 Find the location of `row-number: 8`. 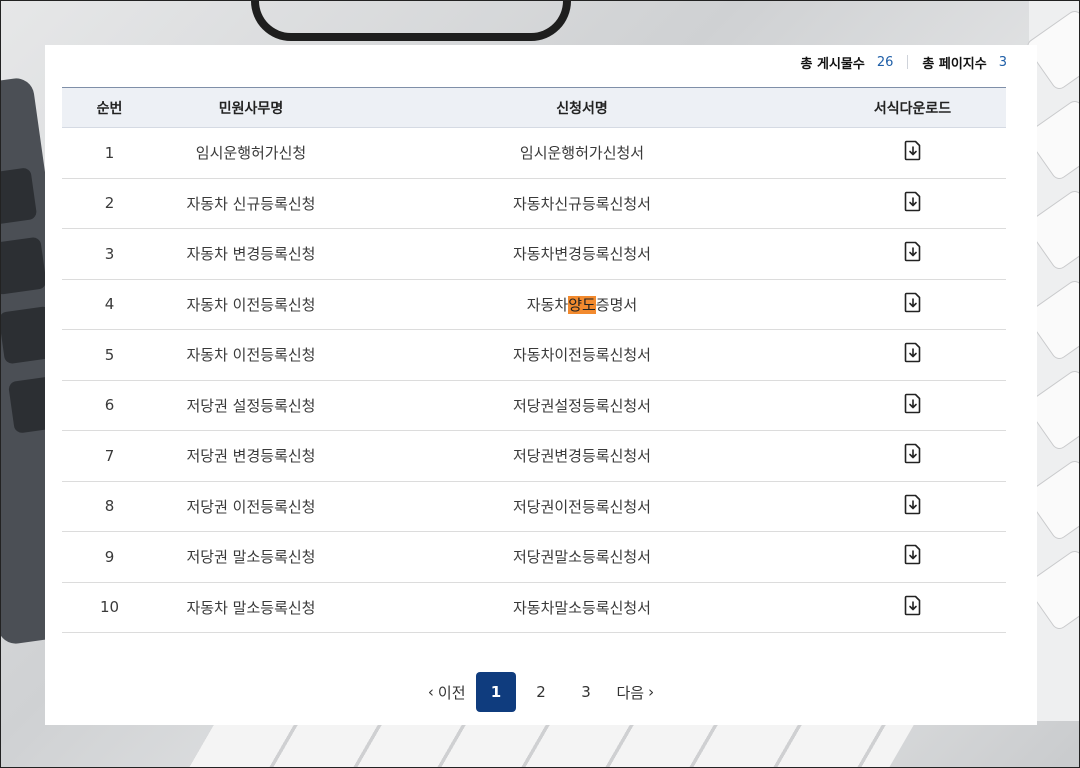

row-number: 8 is located at coordinates (109, 506).